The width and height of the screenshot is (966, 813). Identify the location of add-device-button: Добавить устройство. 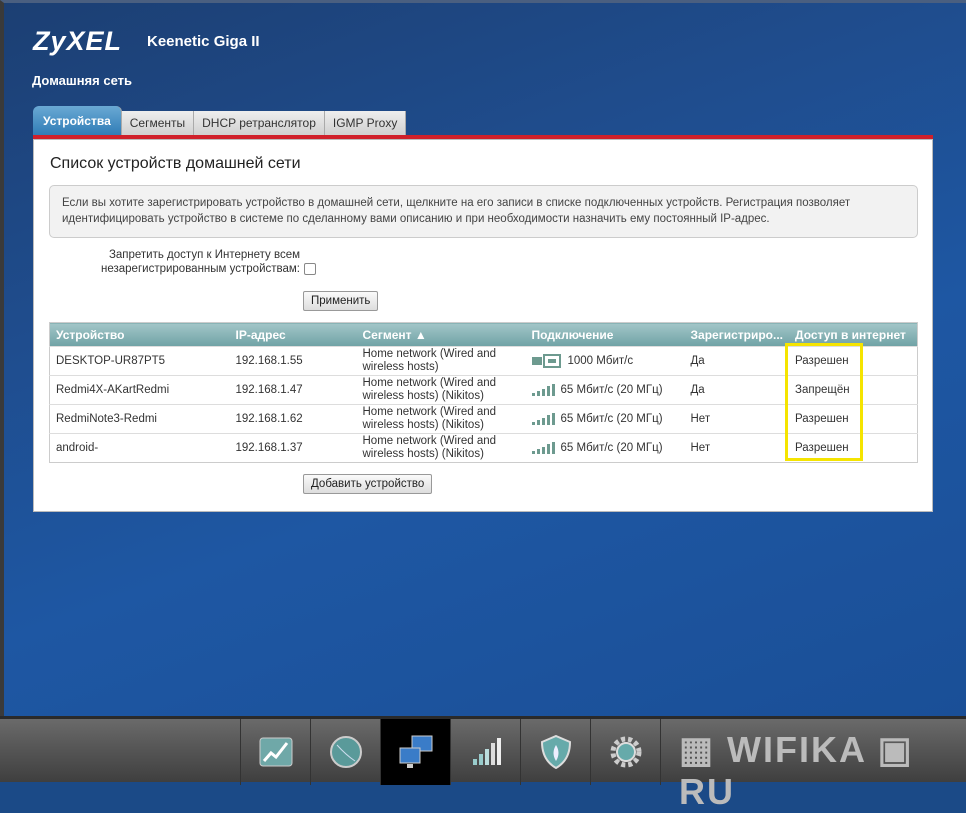
(368, 484).